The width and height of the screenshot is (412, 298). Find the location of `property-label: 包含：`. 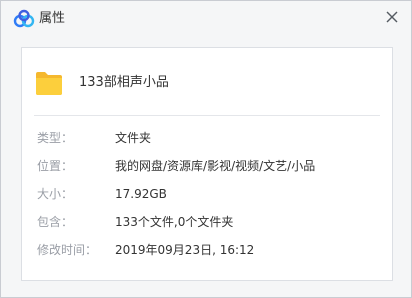

property-label: 包含： is located at coordinates (55, 222).